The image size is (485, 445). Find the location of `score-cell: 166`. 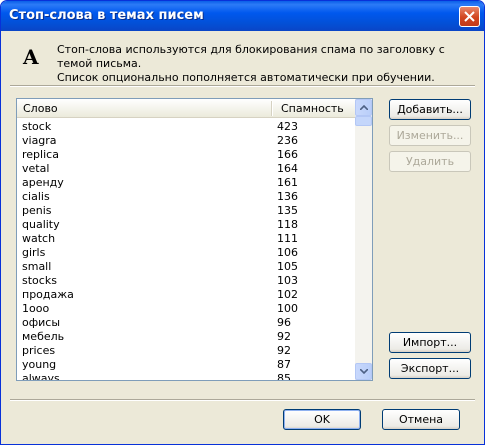

score-cell: 166 is located at coordinates (287, 154).